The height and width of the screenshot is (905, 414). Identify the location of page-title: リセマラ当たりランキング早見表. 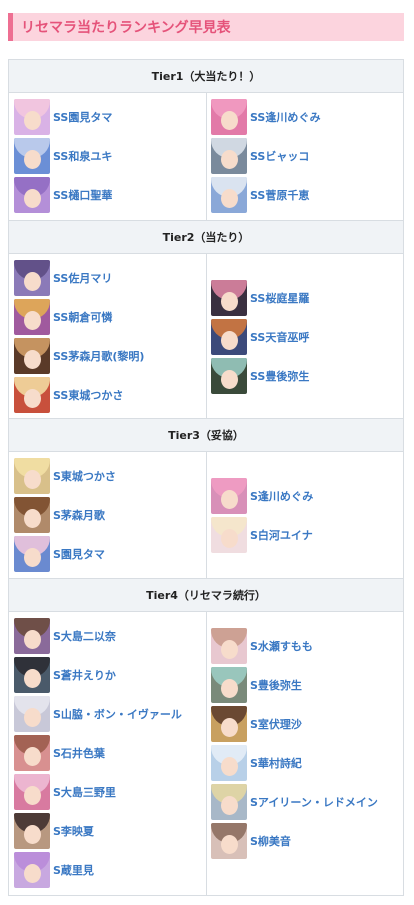
(206, 27).